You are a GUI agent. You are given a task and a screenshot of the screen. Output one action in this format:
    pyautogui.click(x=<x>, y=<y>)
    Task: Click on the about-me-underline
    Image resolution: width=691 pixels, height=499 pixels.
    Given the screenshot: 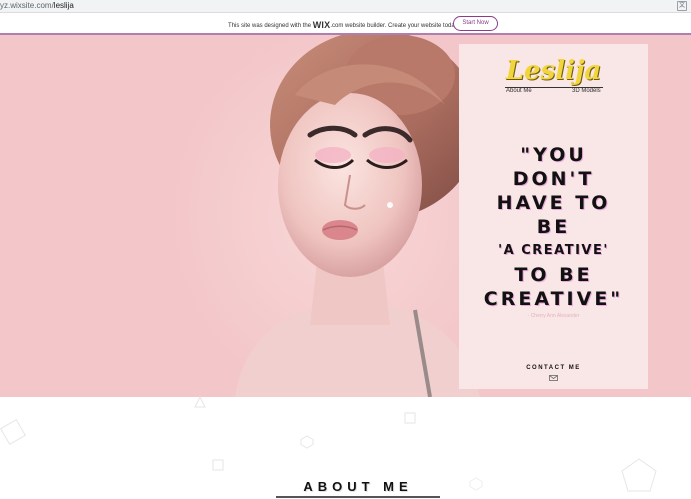 What is the action you would take?
    pyautogui.click(x=358, y=497)
    